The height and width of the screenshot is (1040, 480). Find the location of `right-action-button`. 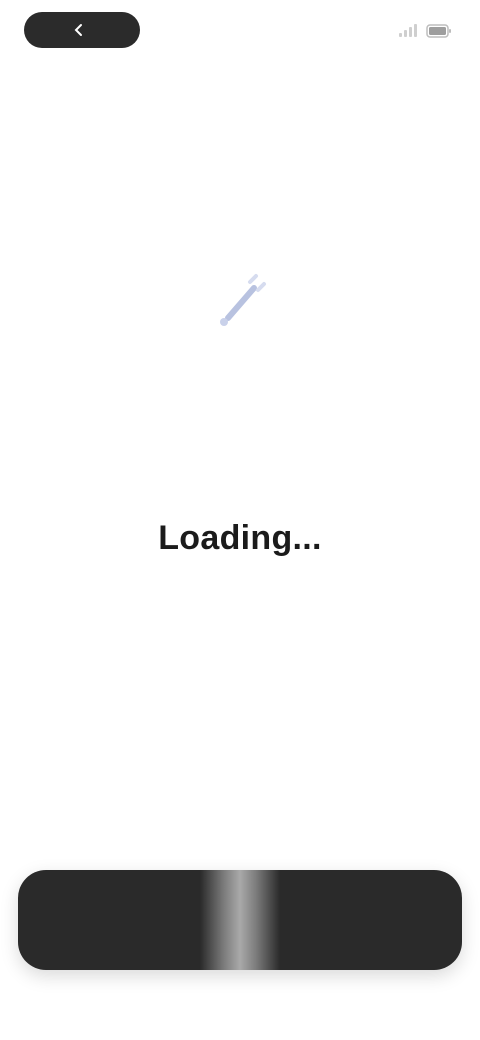

right-action-button is located at coordinates (371, 920).